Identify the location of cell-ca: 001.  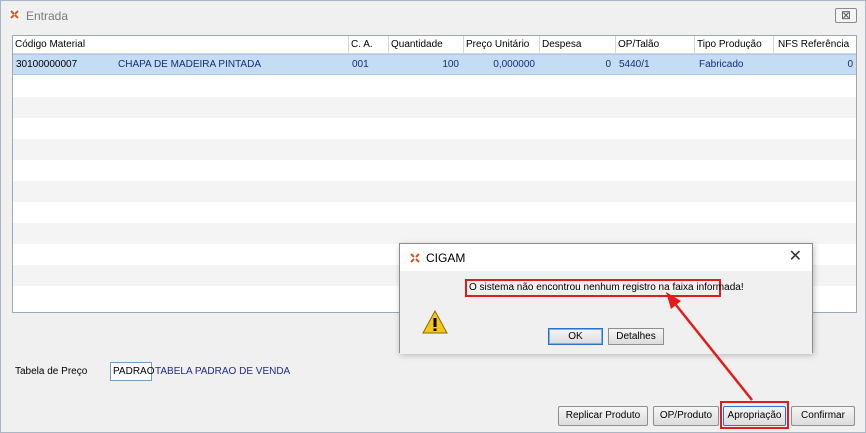
(360, 64).